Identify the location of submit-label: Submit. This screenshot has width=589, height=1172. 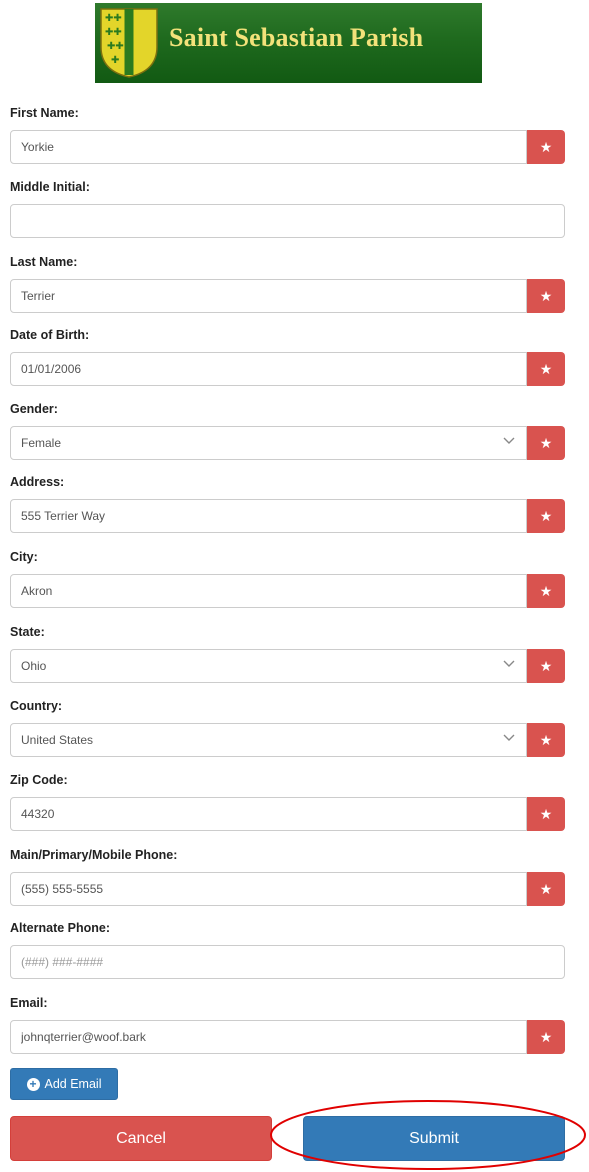
(434, 1138).